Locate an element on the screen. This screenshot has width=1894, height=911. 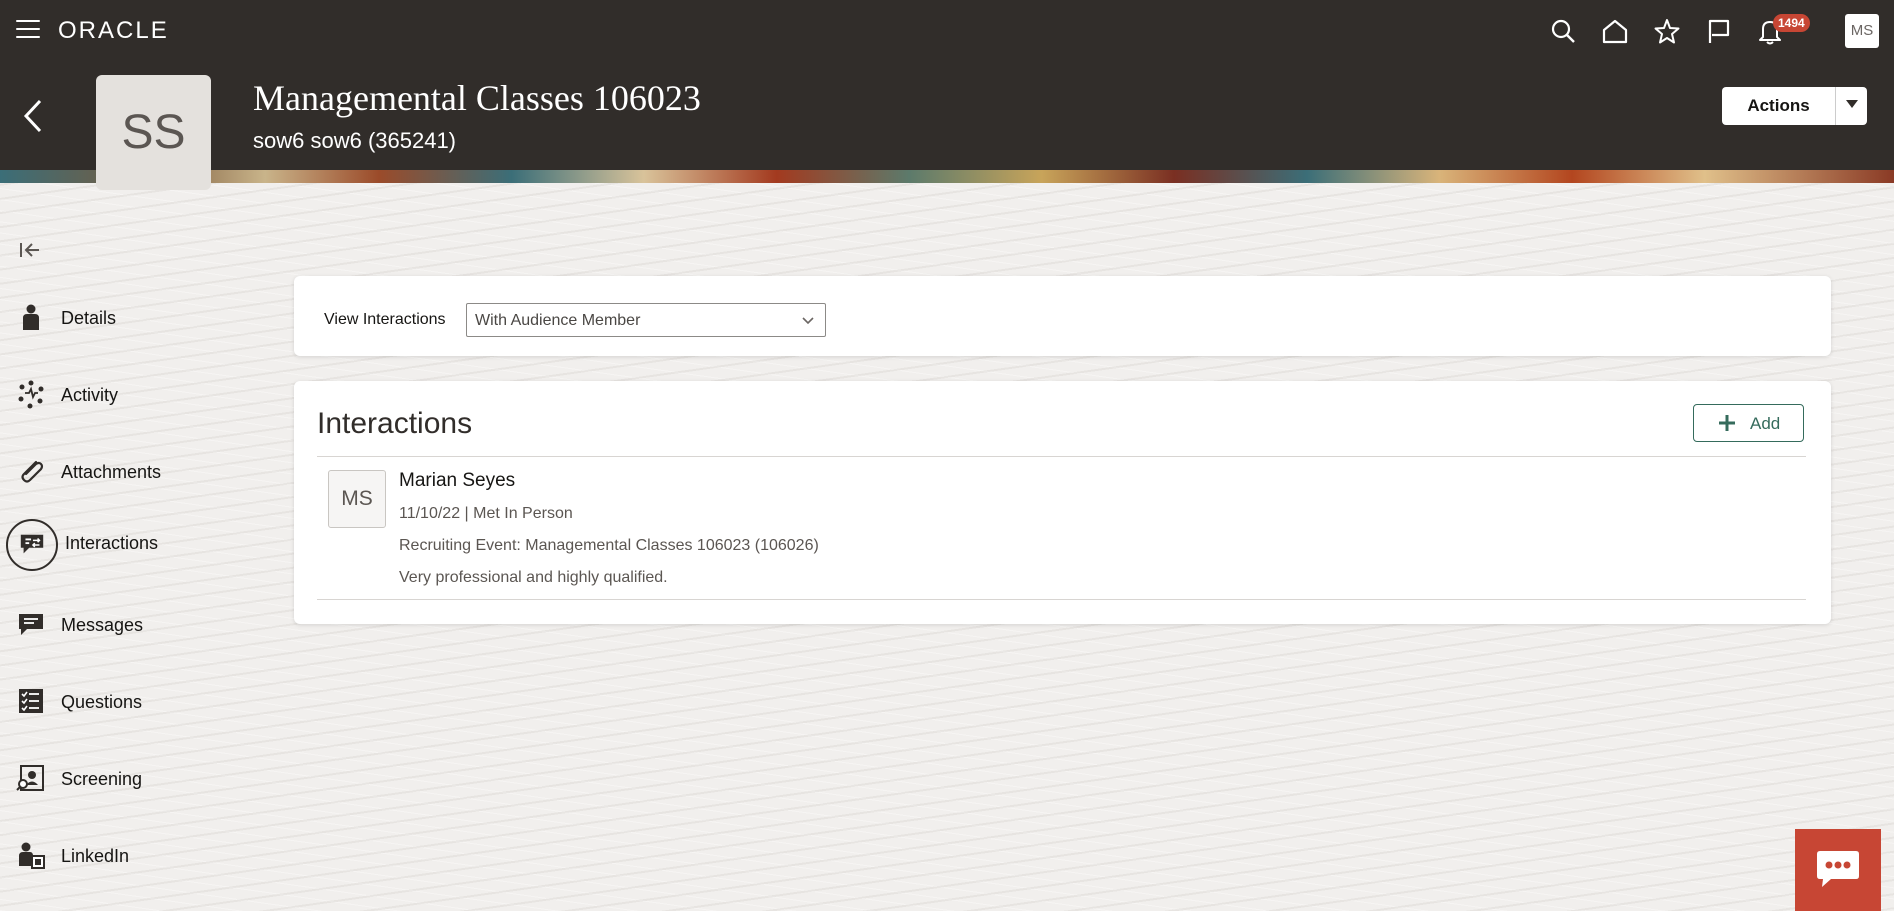
sidebar-item-interactions: Interactions is located at coordinates (115, 545).